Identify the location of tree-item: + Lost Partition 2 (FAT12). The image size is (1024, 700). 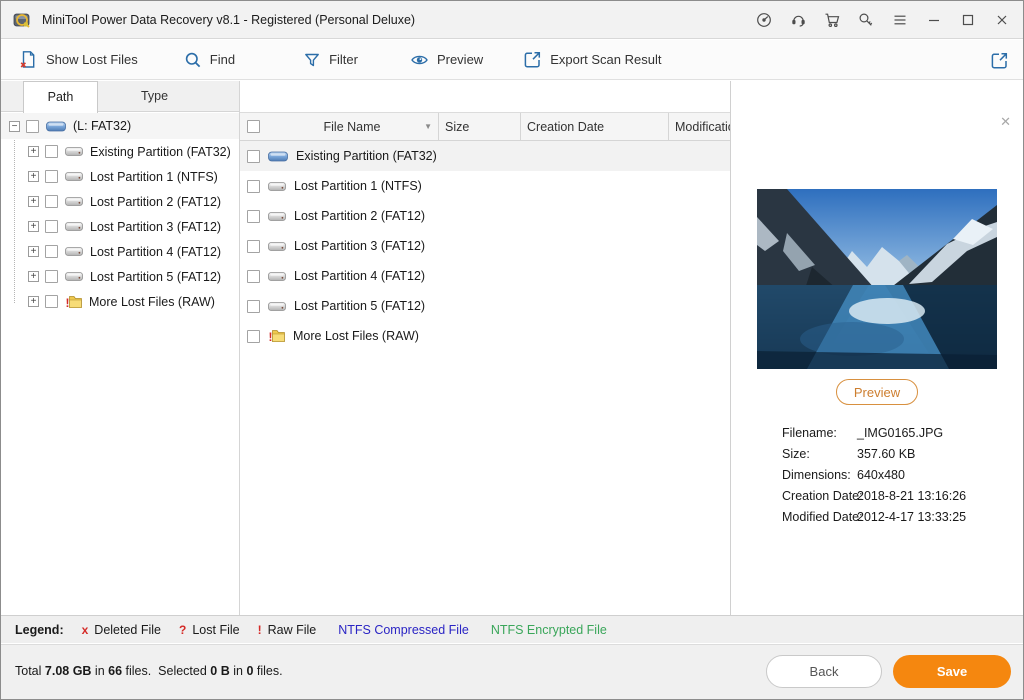
(120, 201).